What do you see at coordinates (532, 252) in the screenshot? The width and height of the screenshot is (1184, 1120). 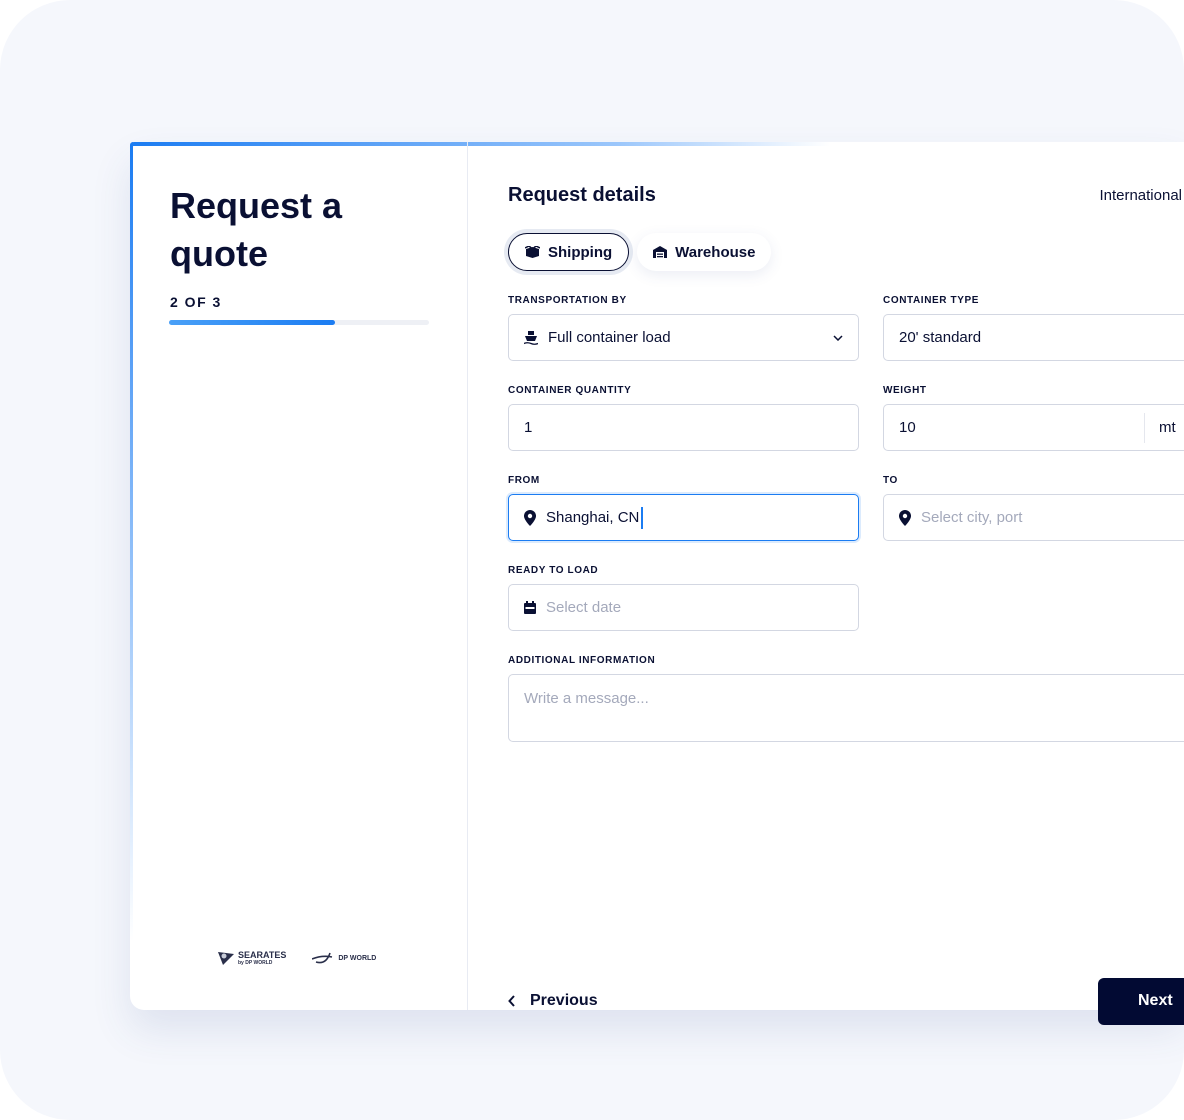 I see `box-icon` at bounding box center [532, 252].